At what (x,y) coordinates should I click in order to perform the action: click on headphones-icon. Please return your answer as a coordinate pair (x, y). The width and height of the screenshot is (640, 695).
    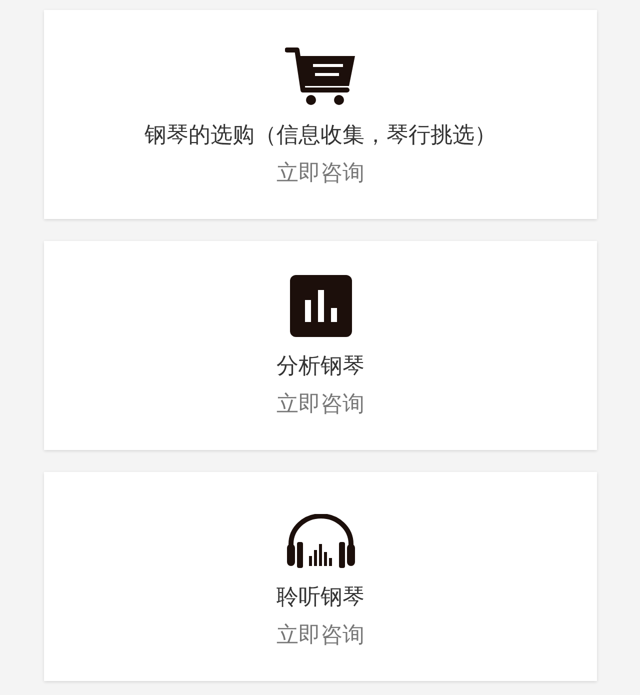
    Looking at the image, I should click on (320, 541).